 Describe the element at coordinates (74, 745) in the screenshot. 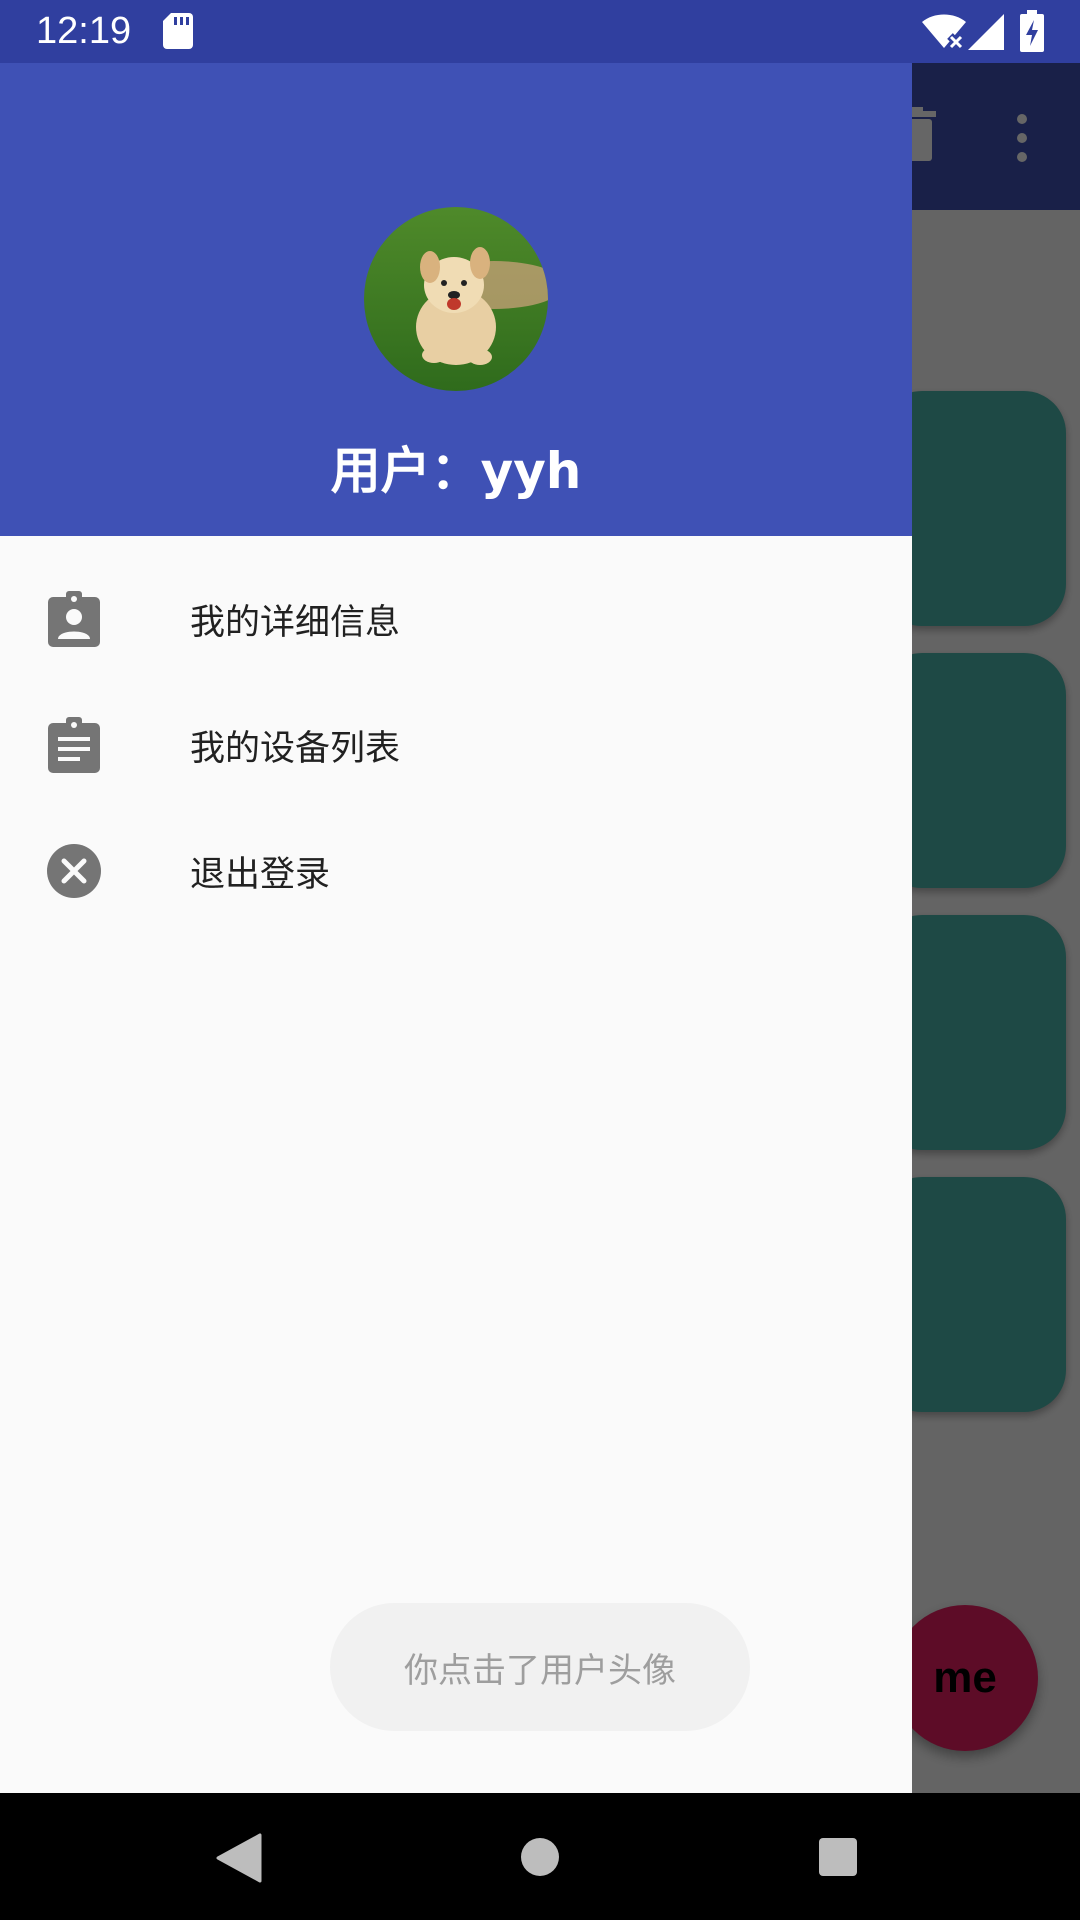

I see `clipboard-list-icon` at that location.